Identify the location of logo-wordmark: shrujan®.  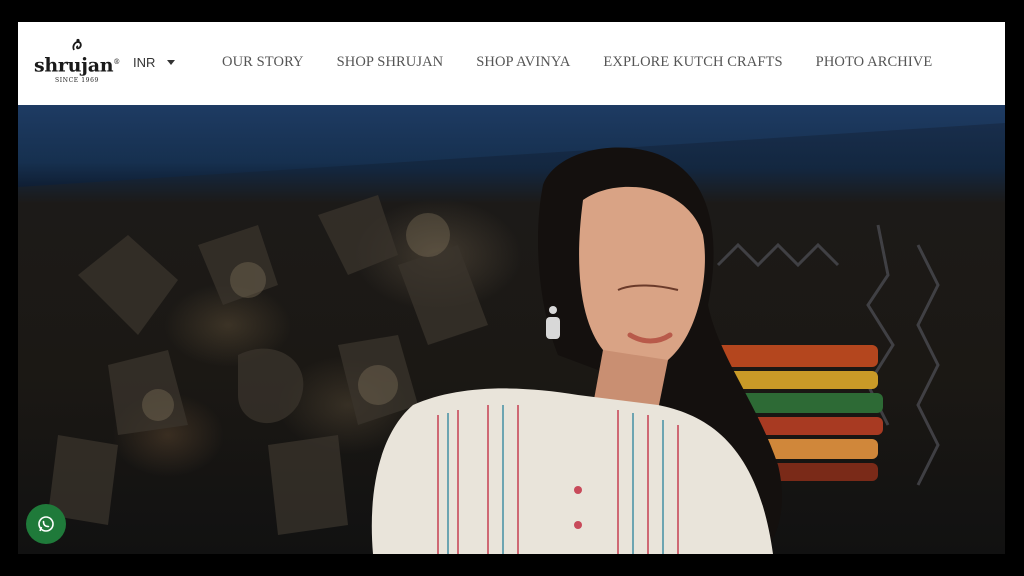
(77, 65).